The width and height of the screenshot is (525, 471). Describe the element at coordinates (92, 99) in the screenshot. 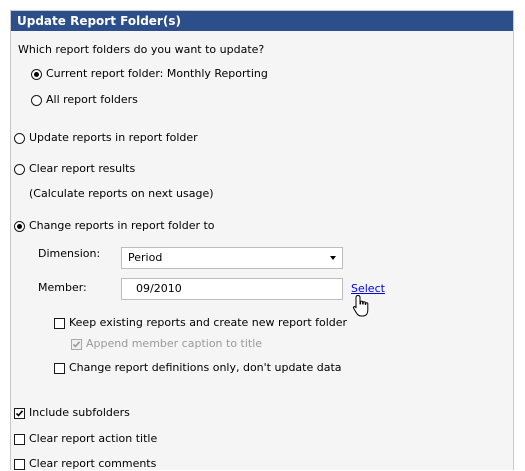

I see `all-folders-label: All report folders` at that location.